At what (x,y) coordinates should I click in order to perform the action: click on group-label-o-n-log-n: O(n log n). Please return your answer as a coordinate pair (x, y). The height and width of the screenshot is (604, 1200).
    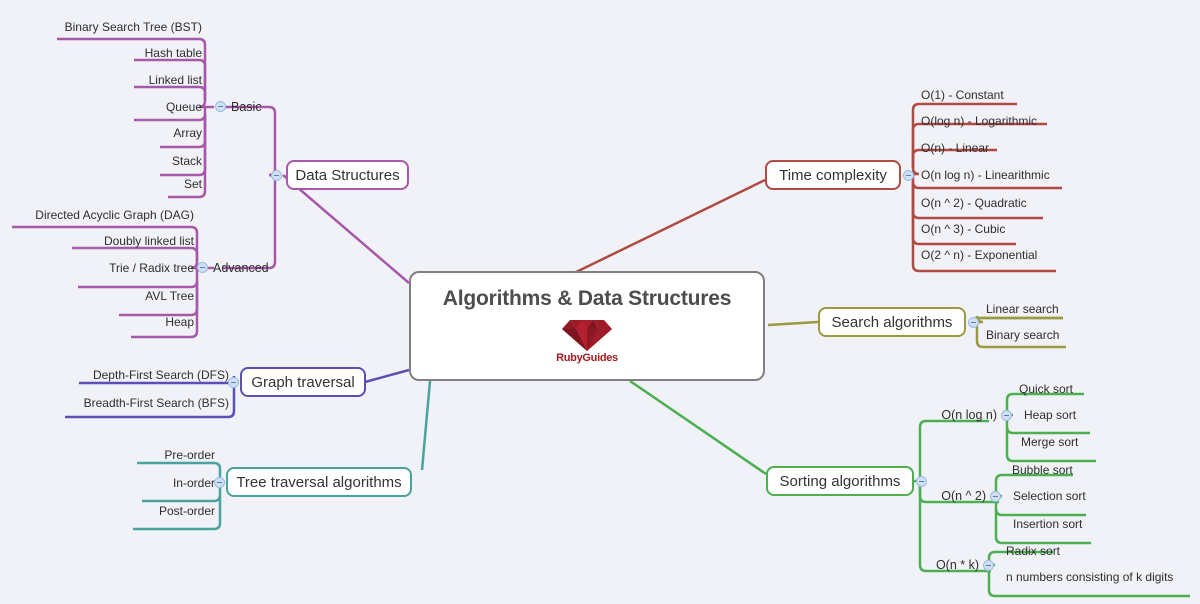
    Looking at the image, I should click on (969, 415).